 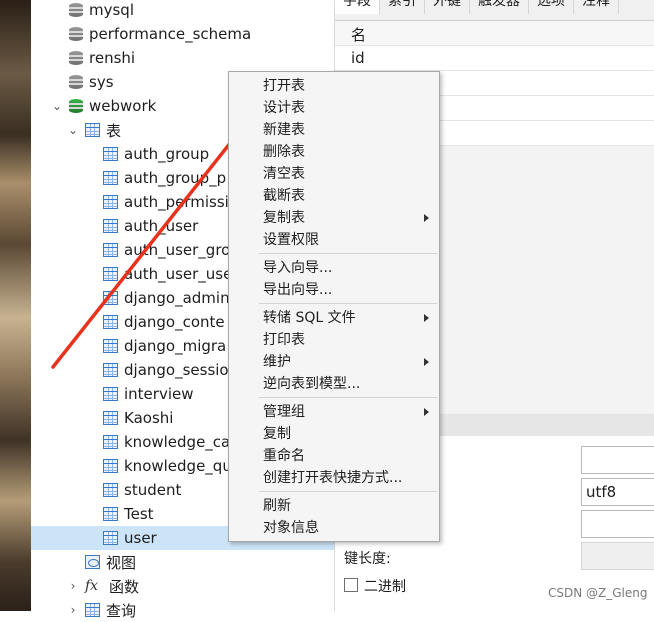 What do you see at coordinates (182, 562) in the screenshot?
I see `tree-item-views: 视图` at bounding box center [182, 562].